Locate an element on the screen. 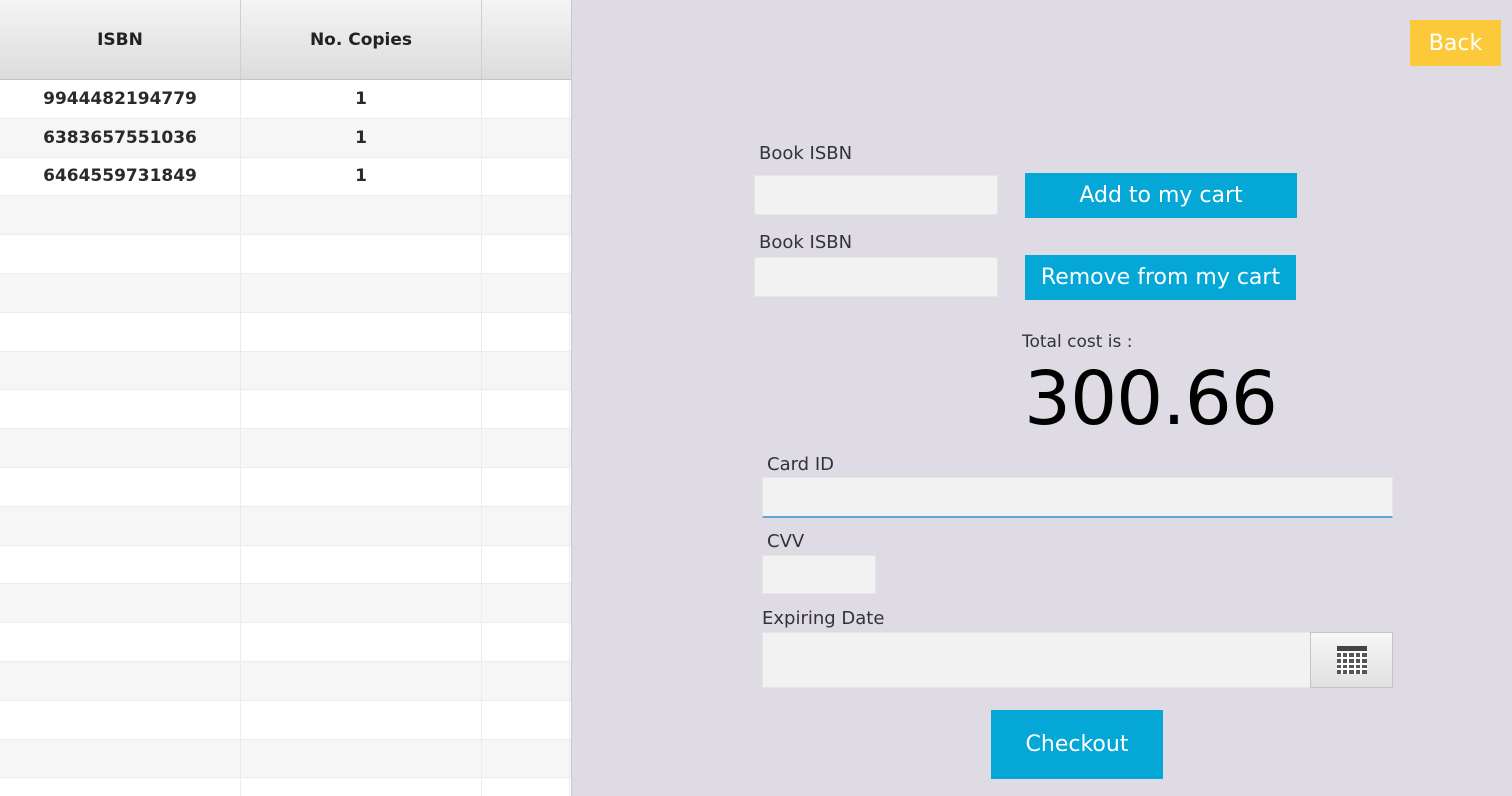 The height and width of the screenshot is (796, 1512). total-cost-label: Total cost is : is located at coordinates (1077, 342).